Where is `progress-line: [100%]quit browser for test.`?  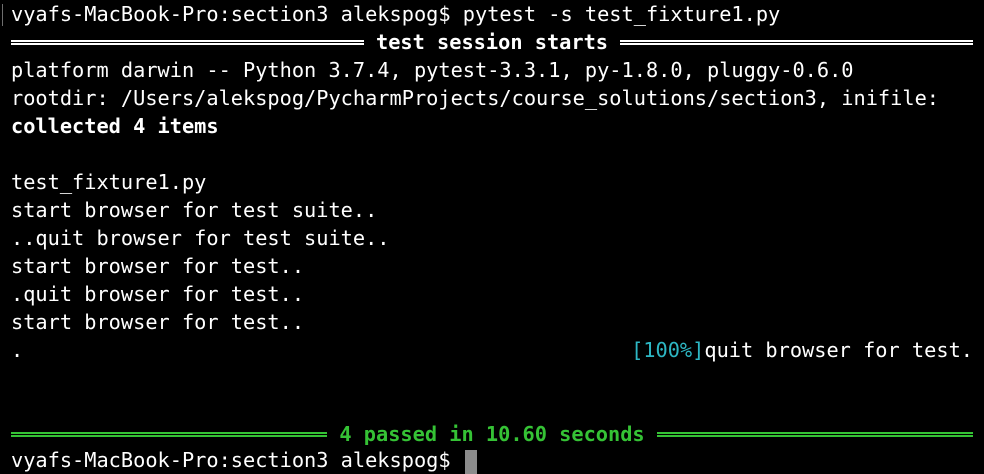 progress-line: [100%]quit browser for test. is located at coordinates (802, 350).